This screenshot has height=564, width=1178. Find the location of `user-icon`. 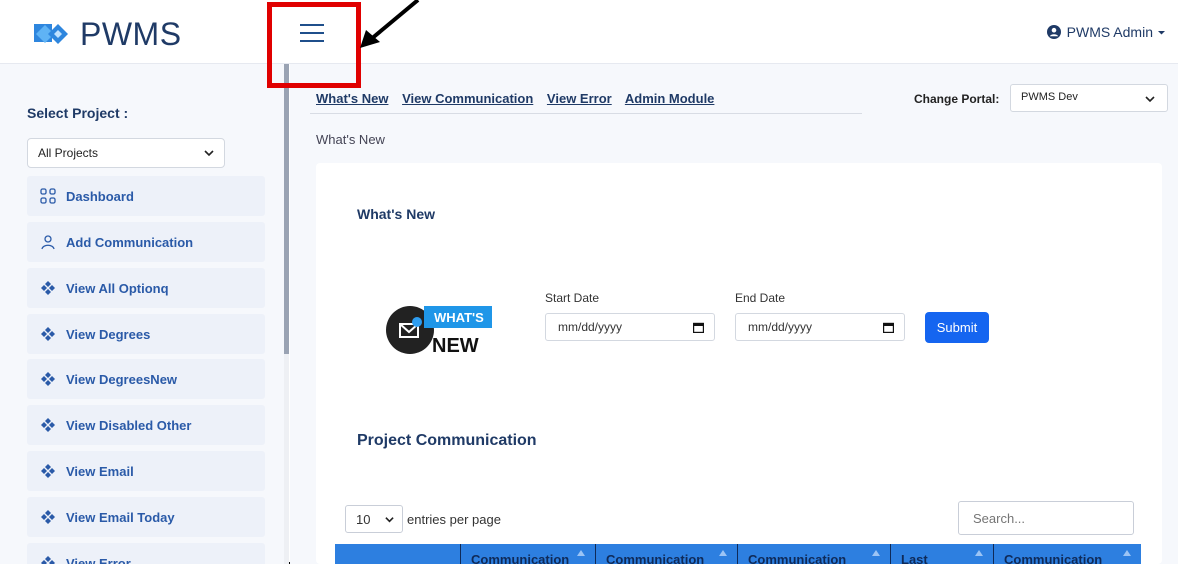

user-icon is located at coordinates (48, 242).